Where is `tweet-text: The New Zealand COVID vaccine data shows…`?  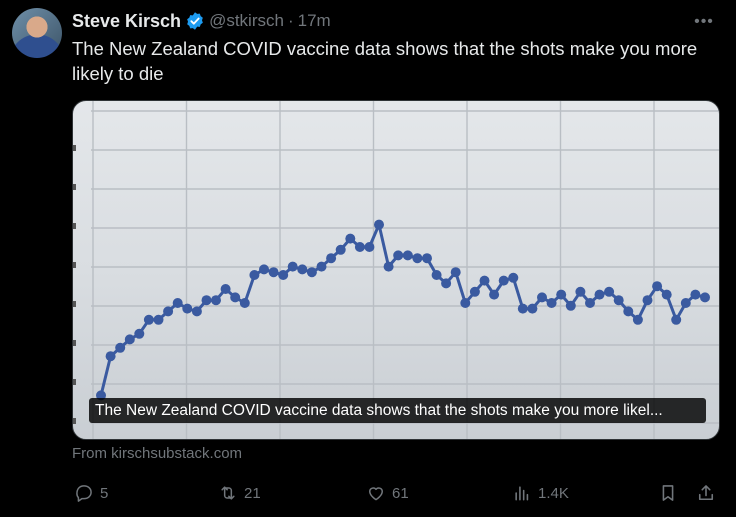
tweet-text: The New Zealand COVID vaccine data shows… is located at coordinates (385, 61).